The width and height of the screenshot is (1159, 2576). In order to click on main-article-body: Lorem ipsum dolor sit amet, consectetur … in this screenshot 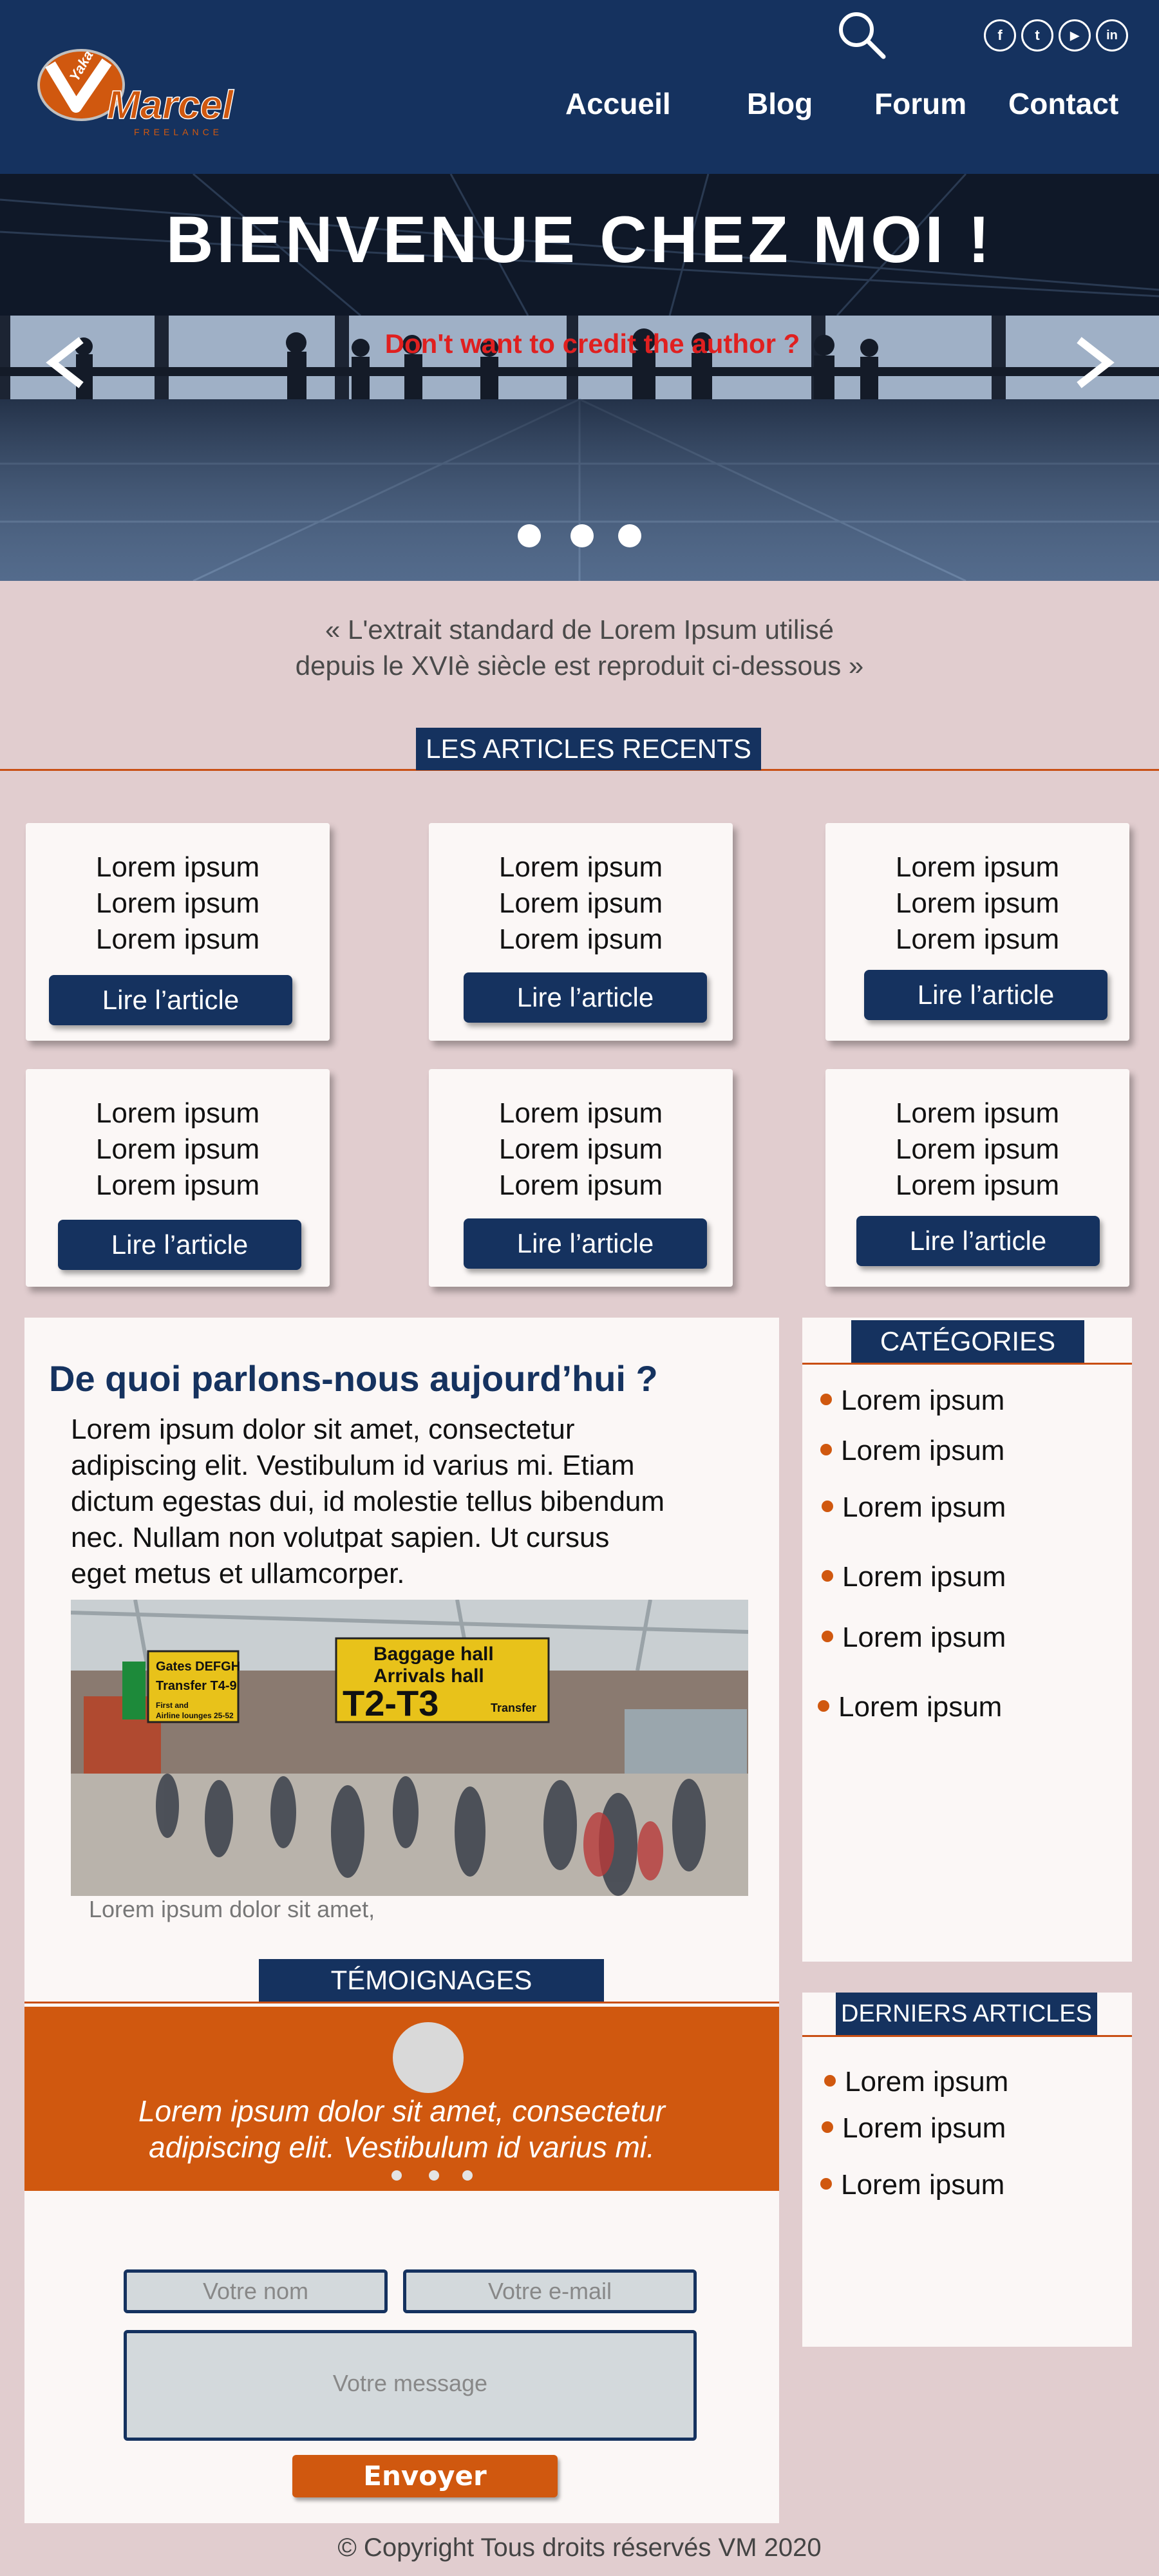, I will do `click(412, 1502)`.